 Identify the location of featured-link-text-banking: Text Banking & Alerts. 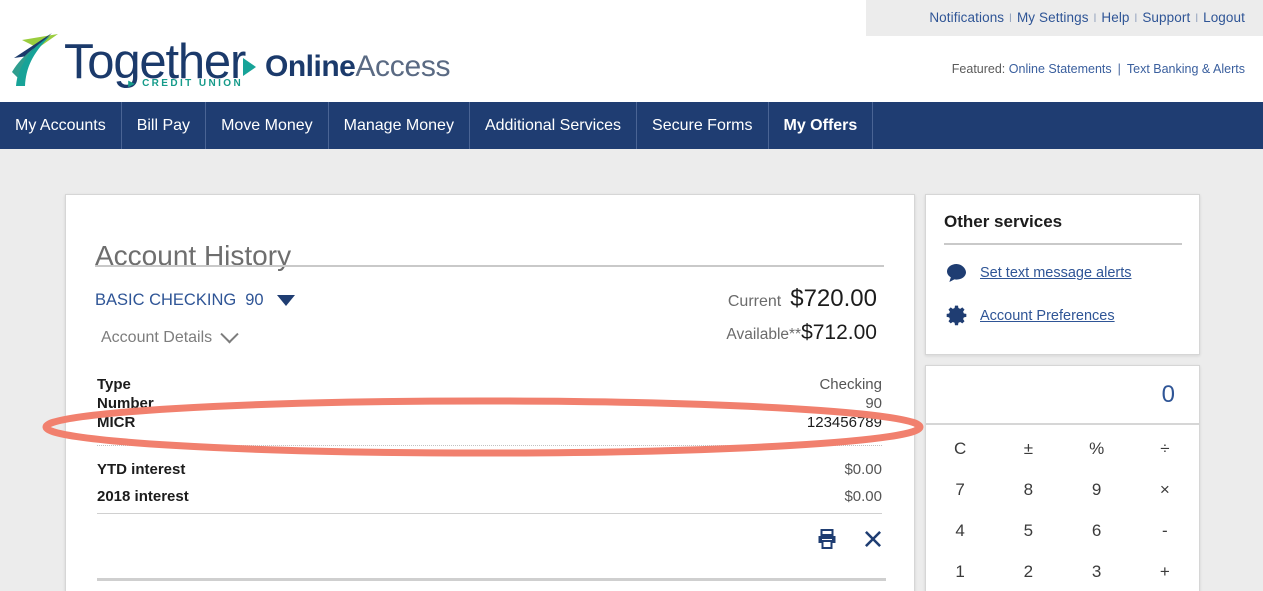
(1186, 69).